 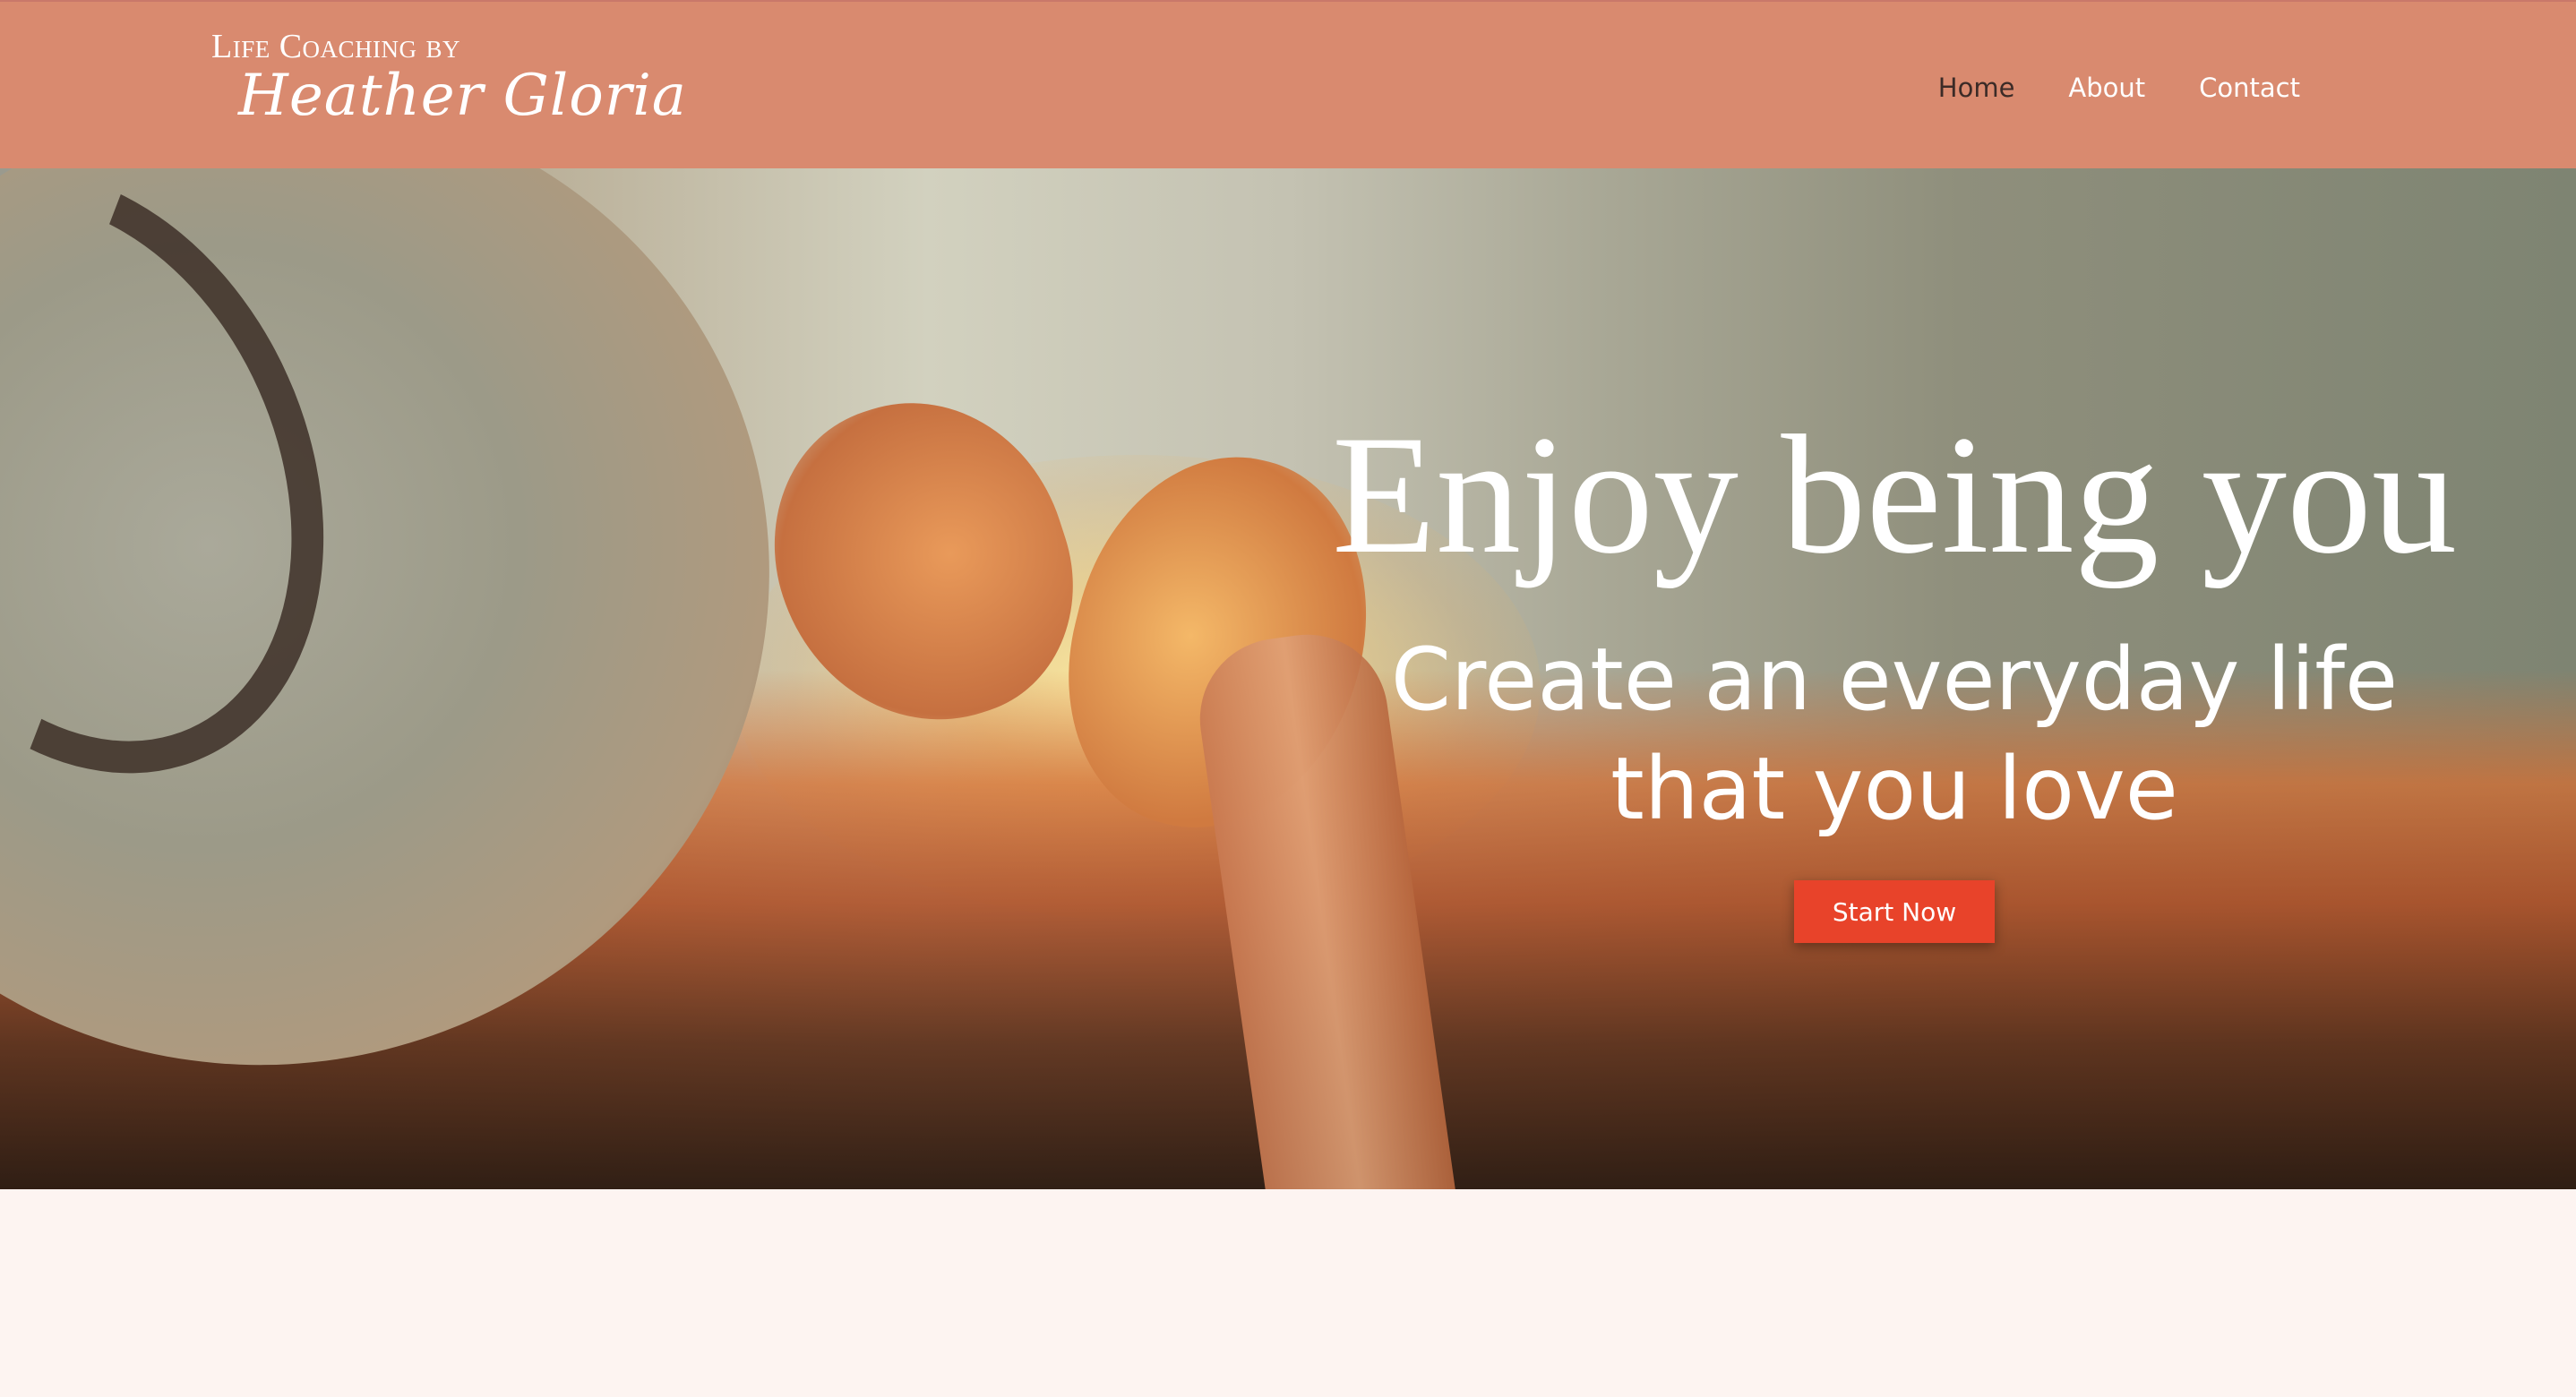 I want to click on content-section, so click(x=1288, y=1293).